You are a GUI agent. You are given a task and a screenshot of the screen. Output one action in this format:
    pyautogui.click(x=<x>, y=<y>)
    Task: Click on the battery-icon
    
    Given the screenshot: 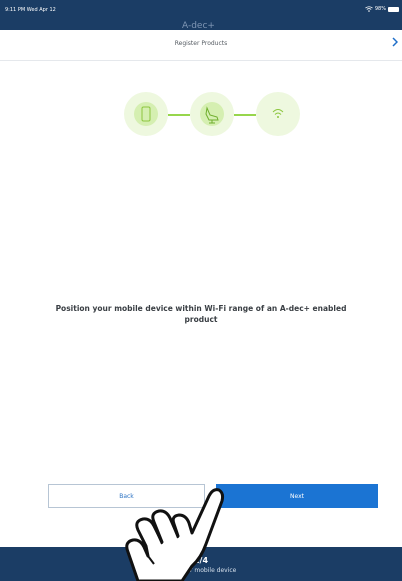 What is the action you would take?
    pyautogui.click(x=393, y=9)
    